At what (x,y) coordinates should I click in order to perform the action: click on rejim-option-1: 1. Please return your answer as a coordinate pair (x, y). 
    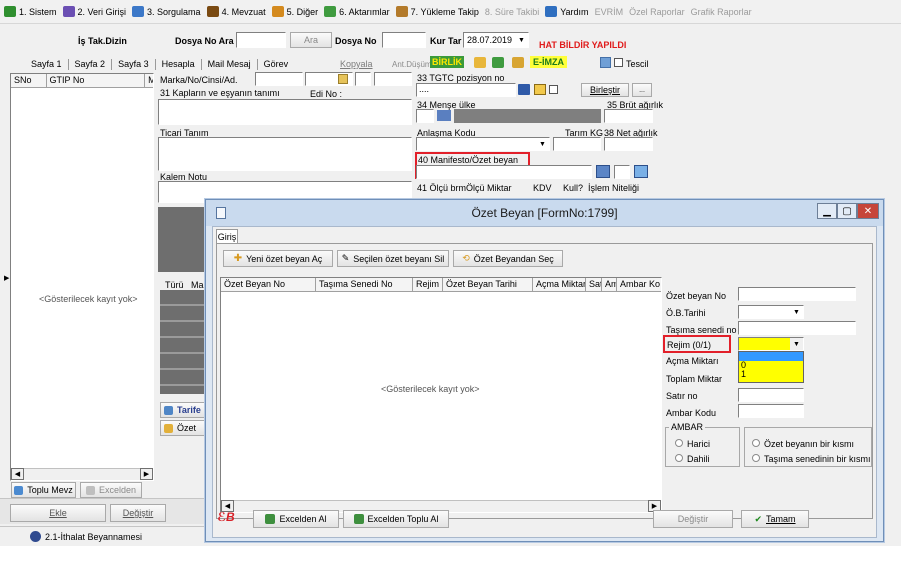
    Looking at the image, I should click on (771, 374).